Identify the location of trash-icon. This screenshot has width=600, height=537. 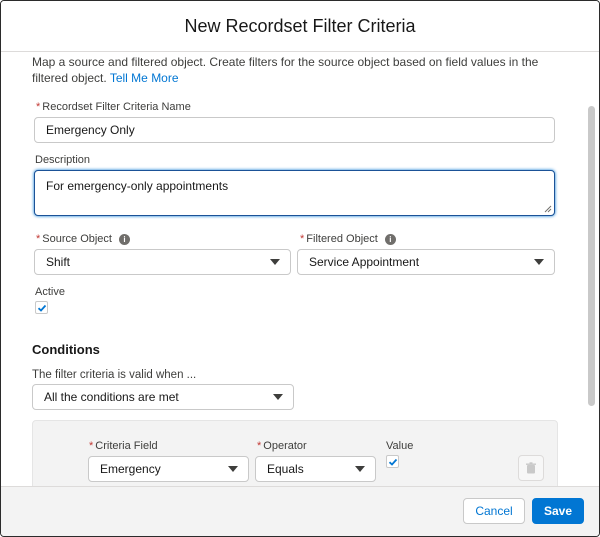
(531, 468).